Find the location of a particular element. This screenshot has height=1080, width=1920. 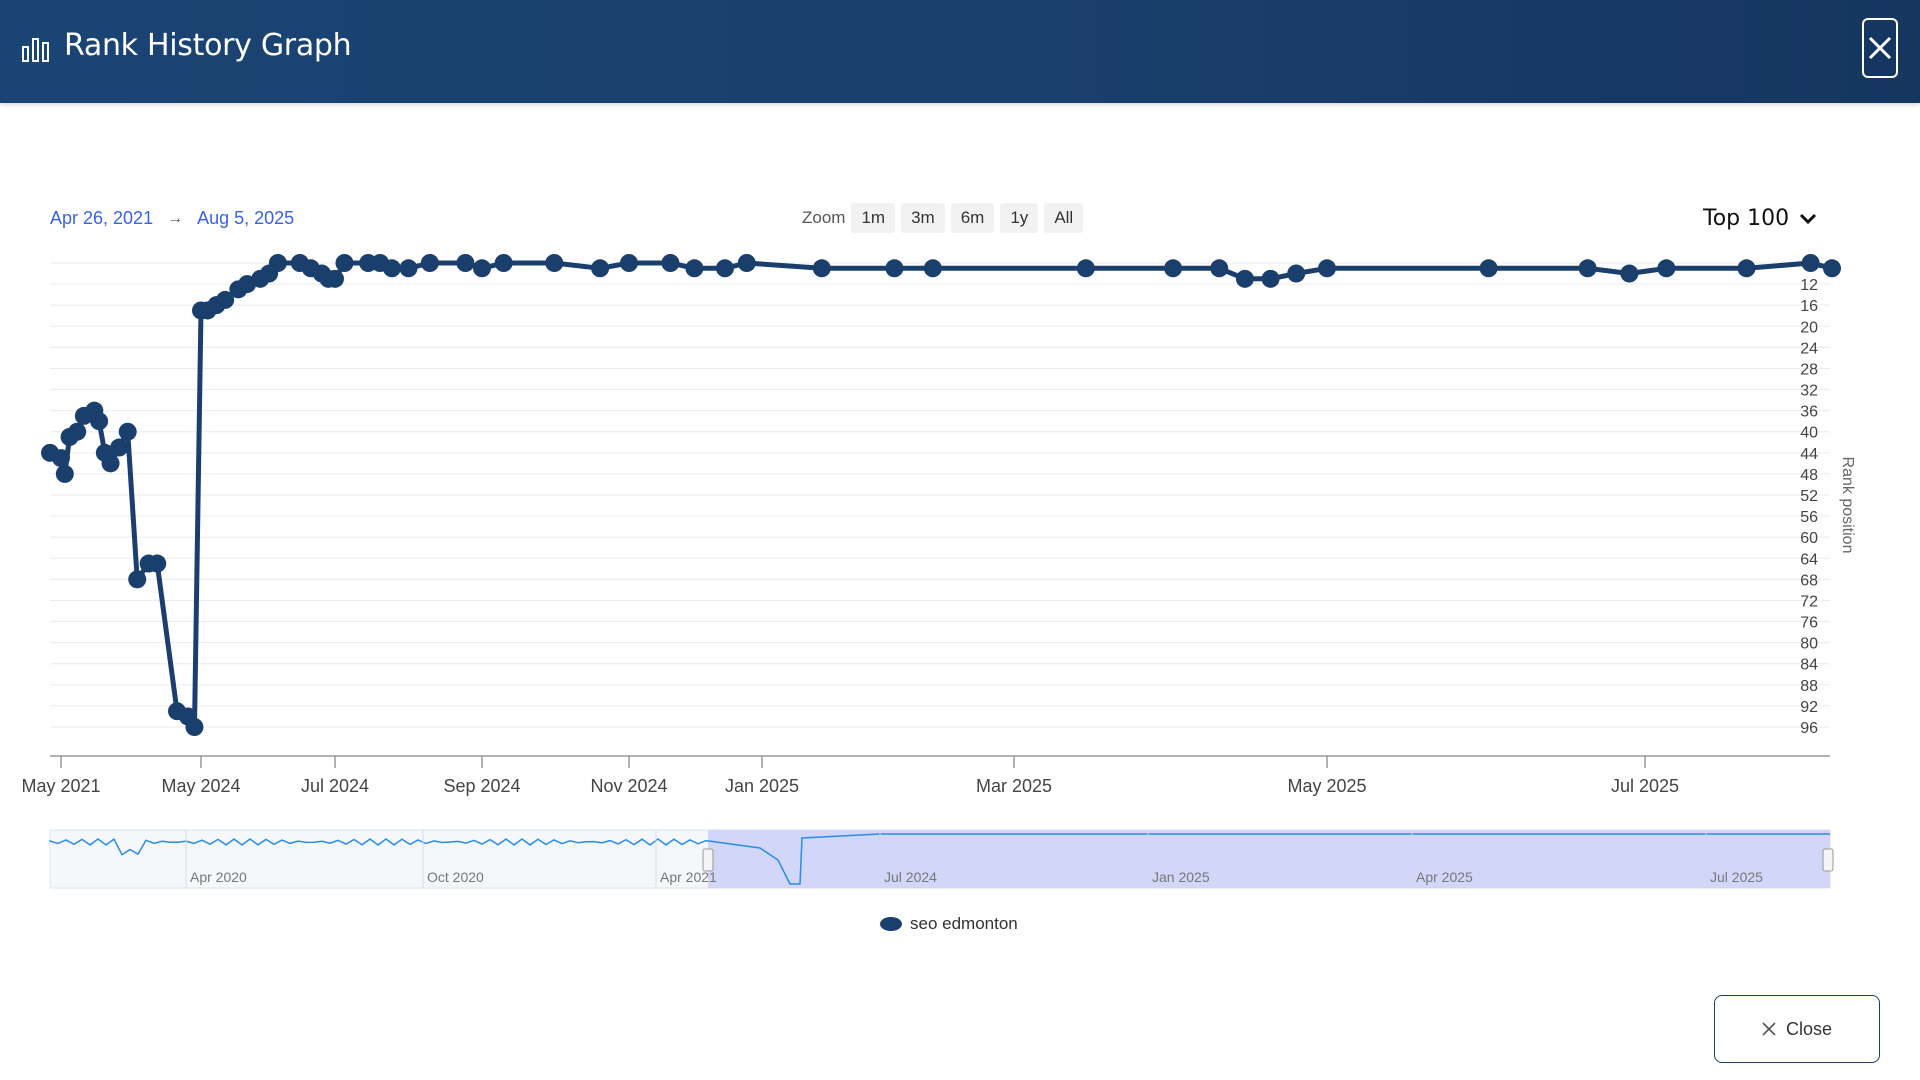

y-tick-label: 12 is located at coordinates (1809, 285).